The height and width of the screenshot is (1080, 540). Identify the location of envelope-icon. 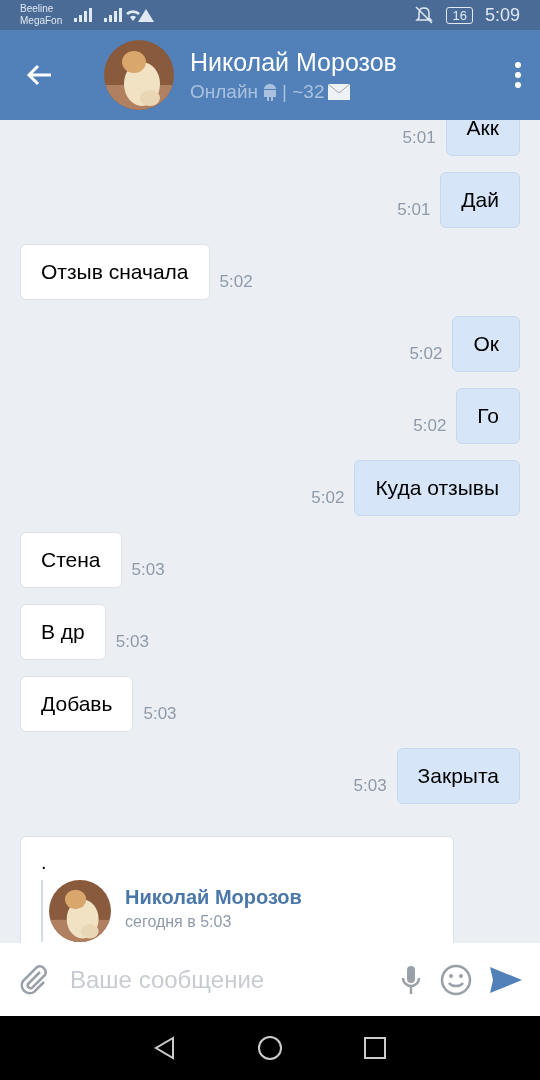
(339, 91).